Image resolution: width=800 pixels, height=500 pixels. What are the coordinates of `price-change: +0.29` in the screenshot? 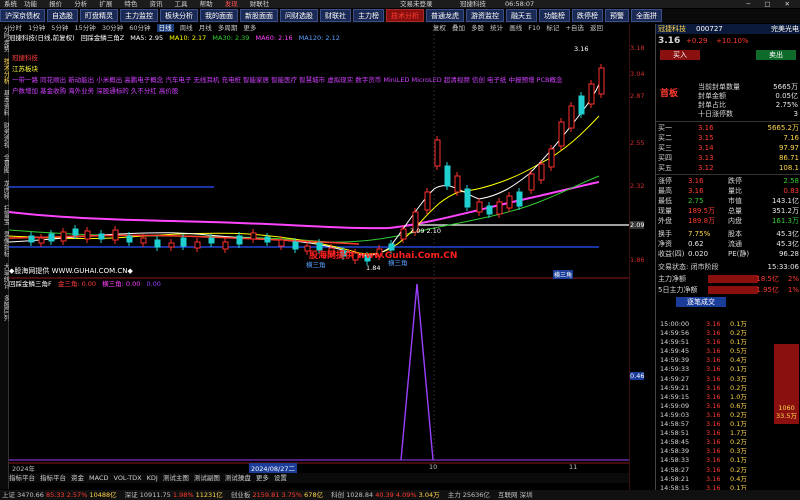 It's located at (697, 41).